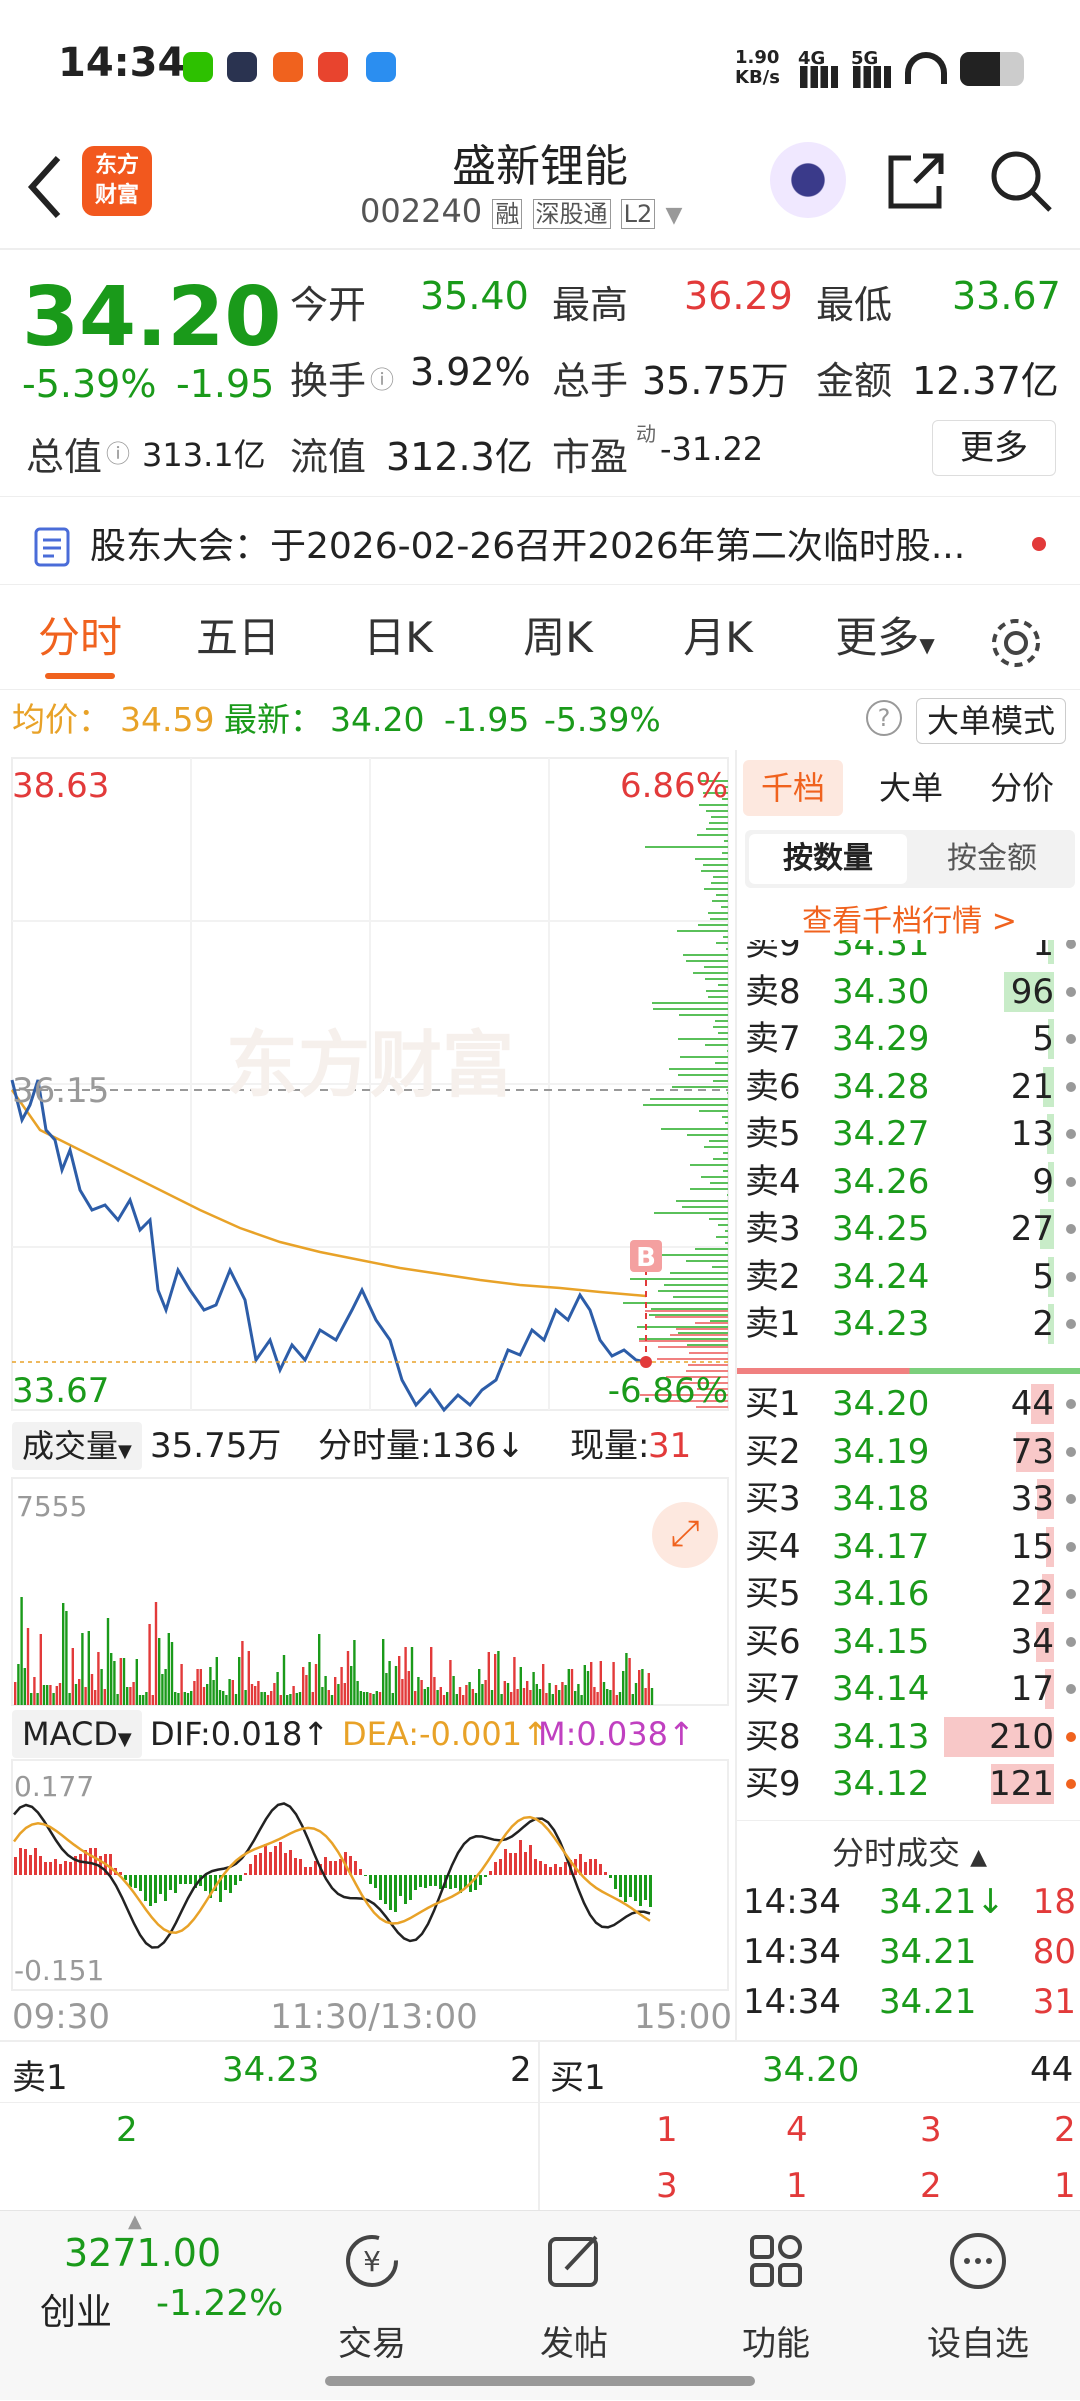 This screenshot has height=2401, width=1080. What do you see at coordinates (776, 2306) in the screenshot?
I see `nav-functions: 功能` at bounding box center [776, 2306].